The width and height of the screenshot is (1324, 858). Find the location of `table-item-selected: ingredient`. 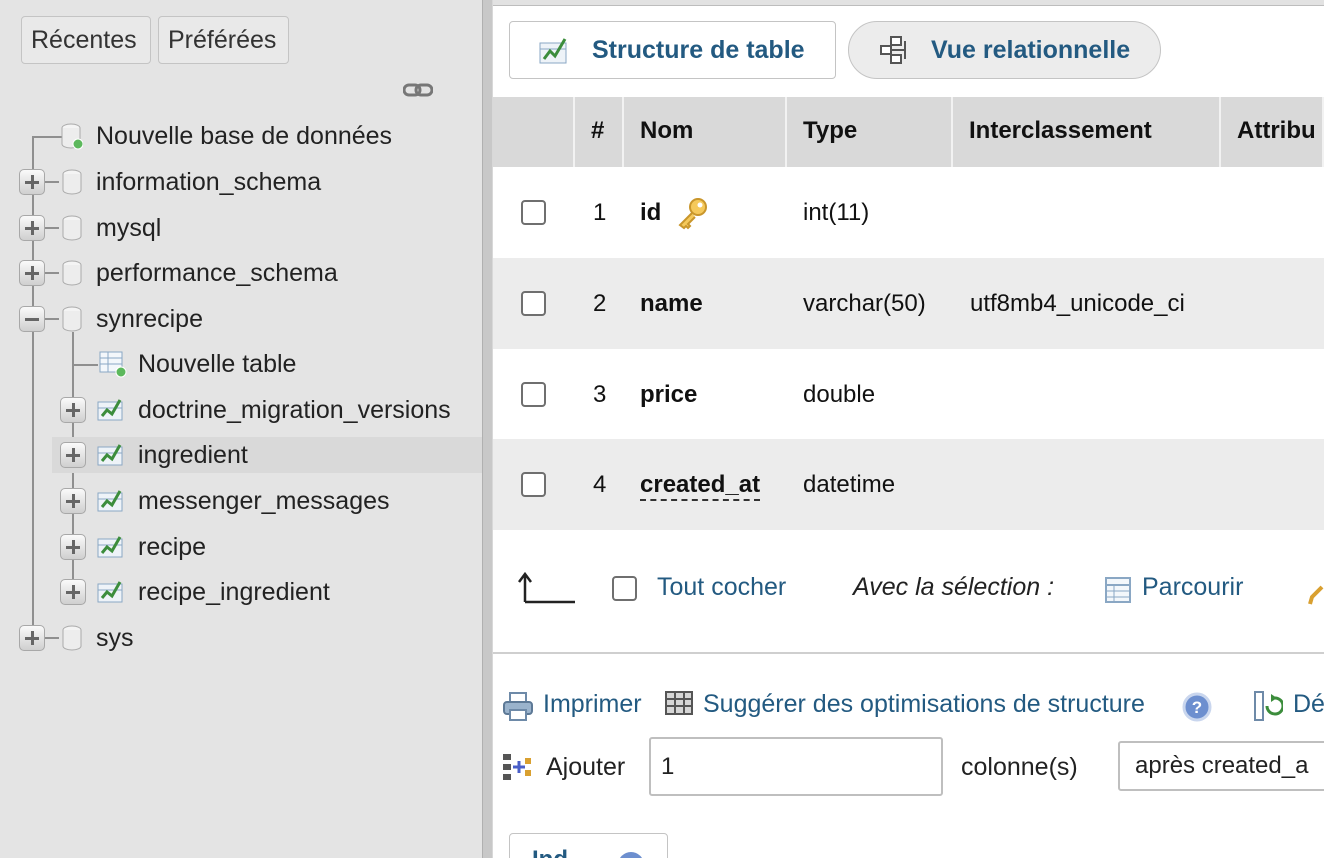

table-item-selected: ingredient is located at coordinates (267, 455).